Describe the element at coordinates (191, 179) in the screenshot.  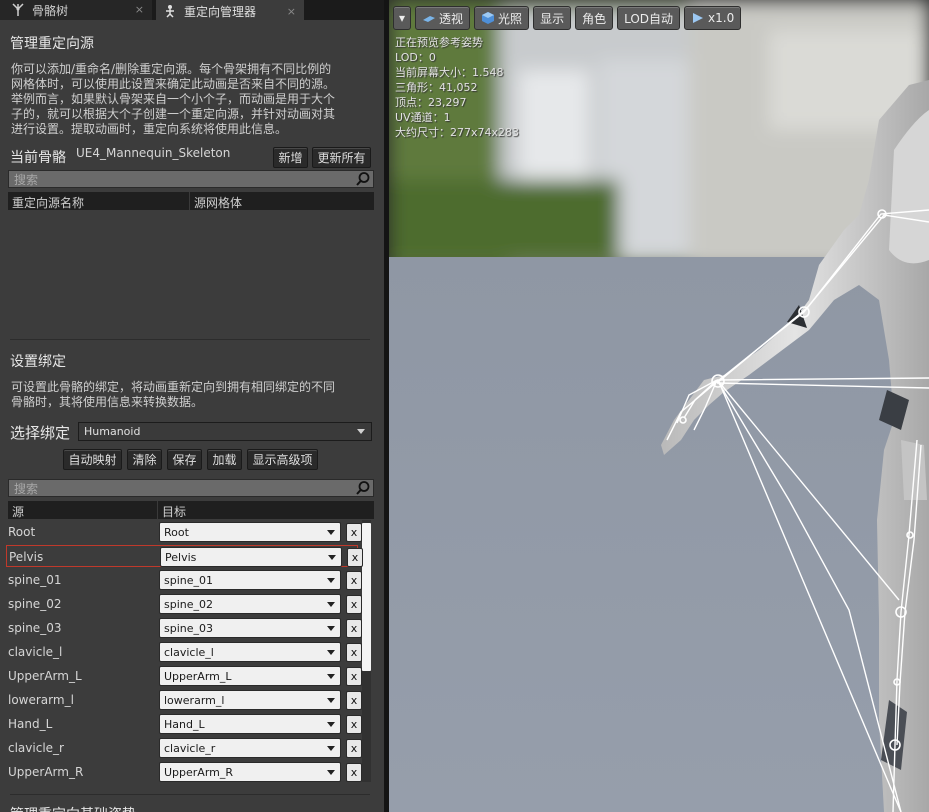
I see `source-search-input: 搜索` at that location.